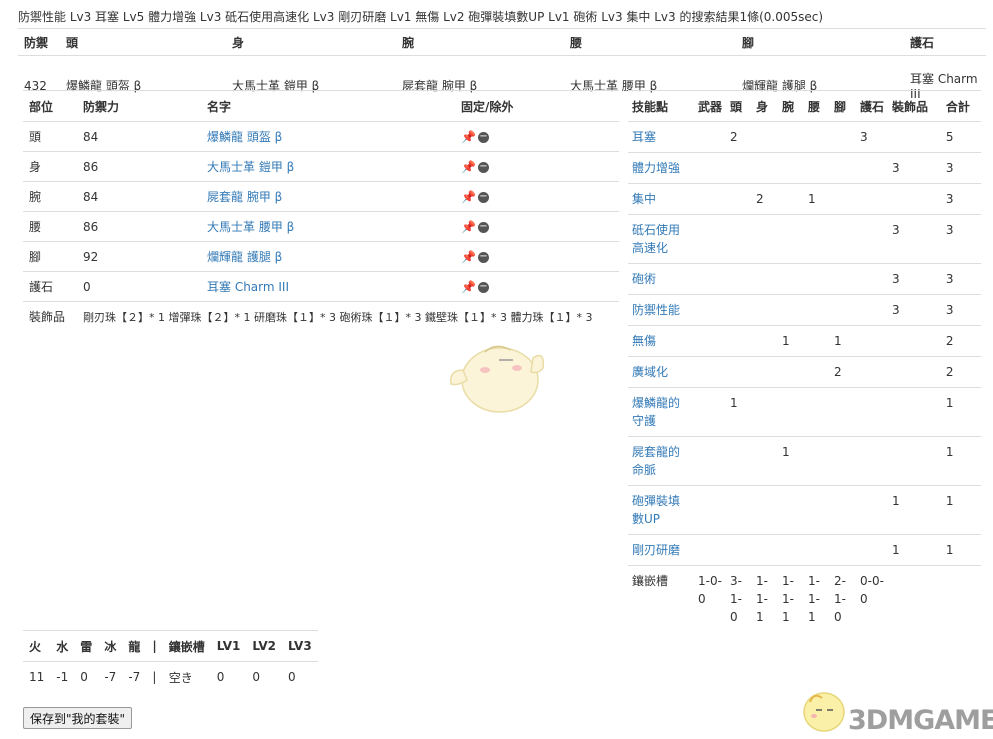 The height and width of the screenshot is (739, 993). What do you see at coordinates (661, 510) in the screenshot?
I see `skill-name-link: 砲彈裝填數UP` at bounding box center [661, 510].